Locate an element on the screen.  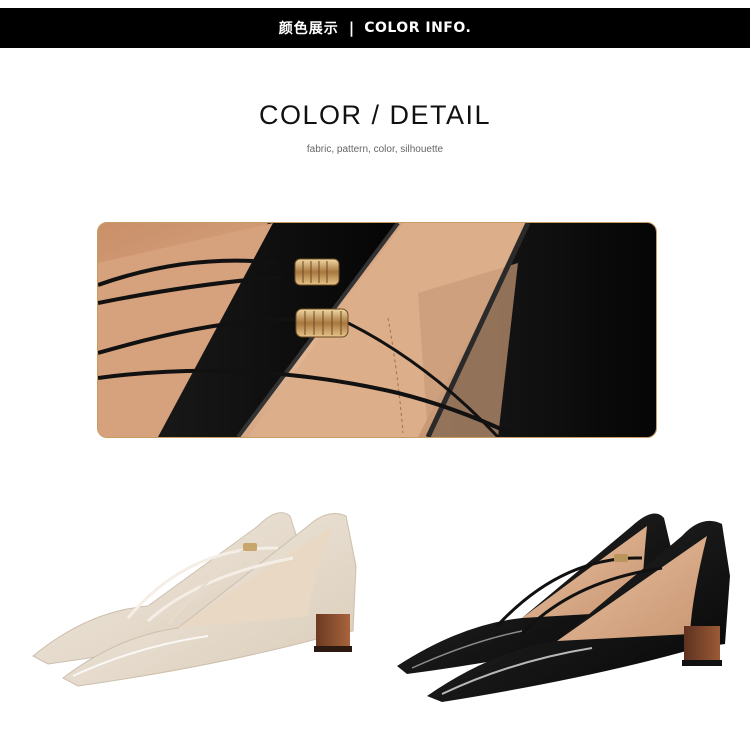
section-title: COLOR / DETAIL is located at coordinates (375, 115).